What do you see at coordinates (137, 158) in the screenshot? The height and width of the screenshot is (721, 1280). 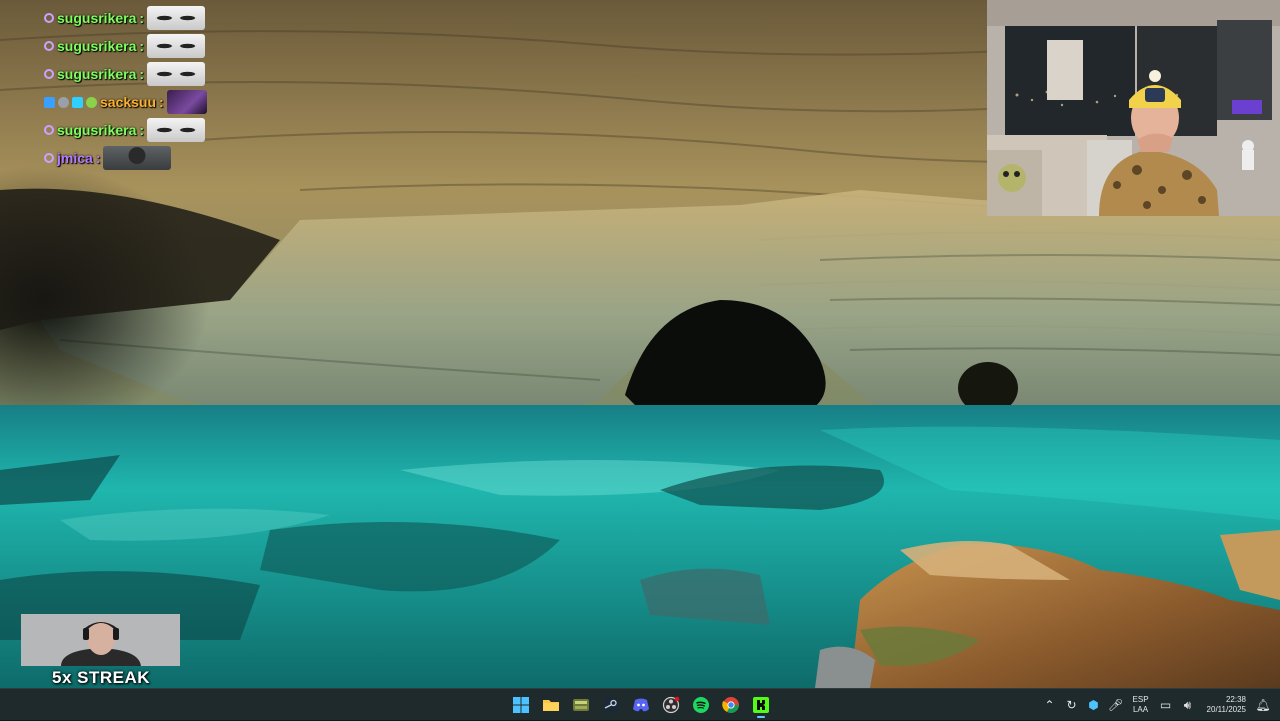 I see `face-emote-icon` at bounding box center [137, 158].